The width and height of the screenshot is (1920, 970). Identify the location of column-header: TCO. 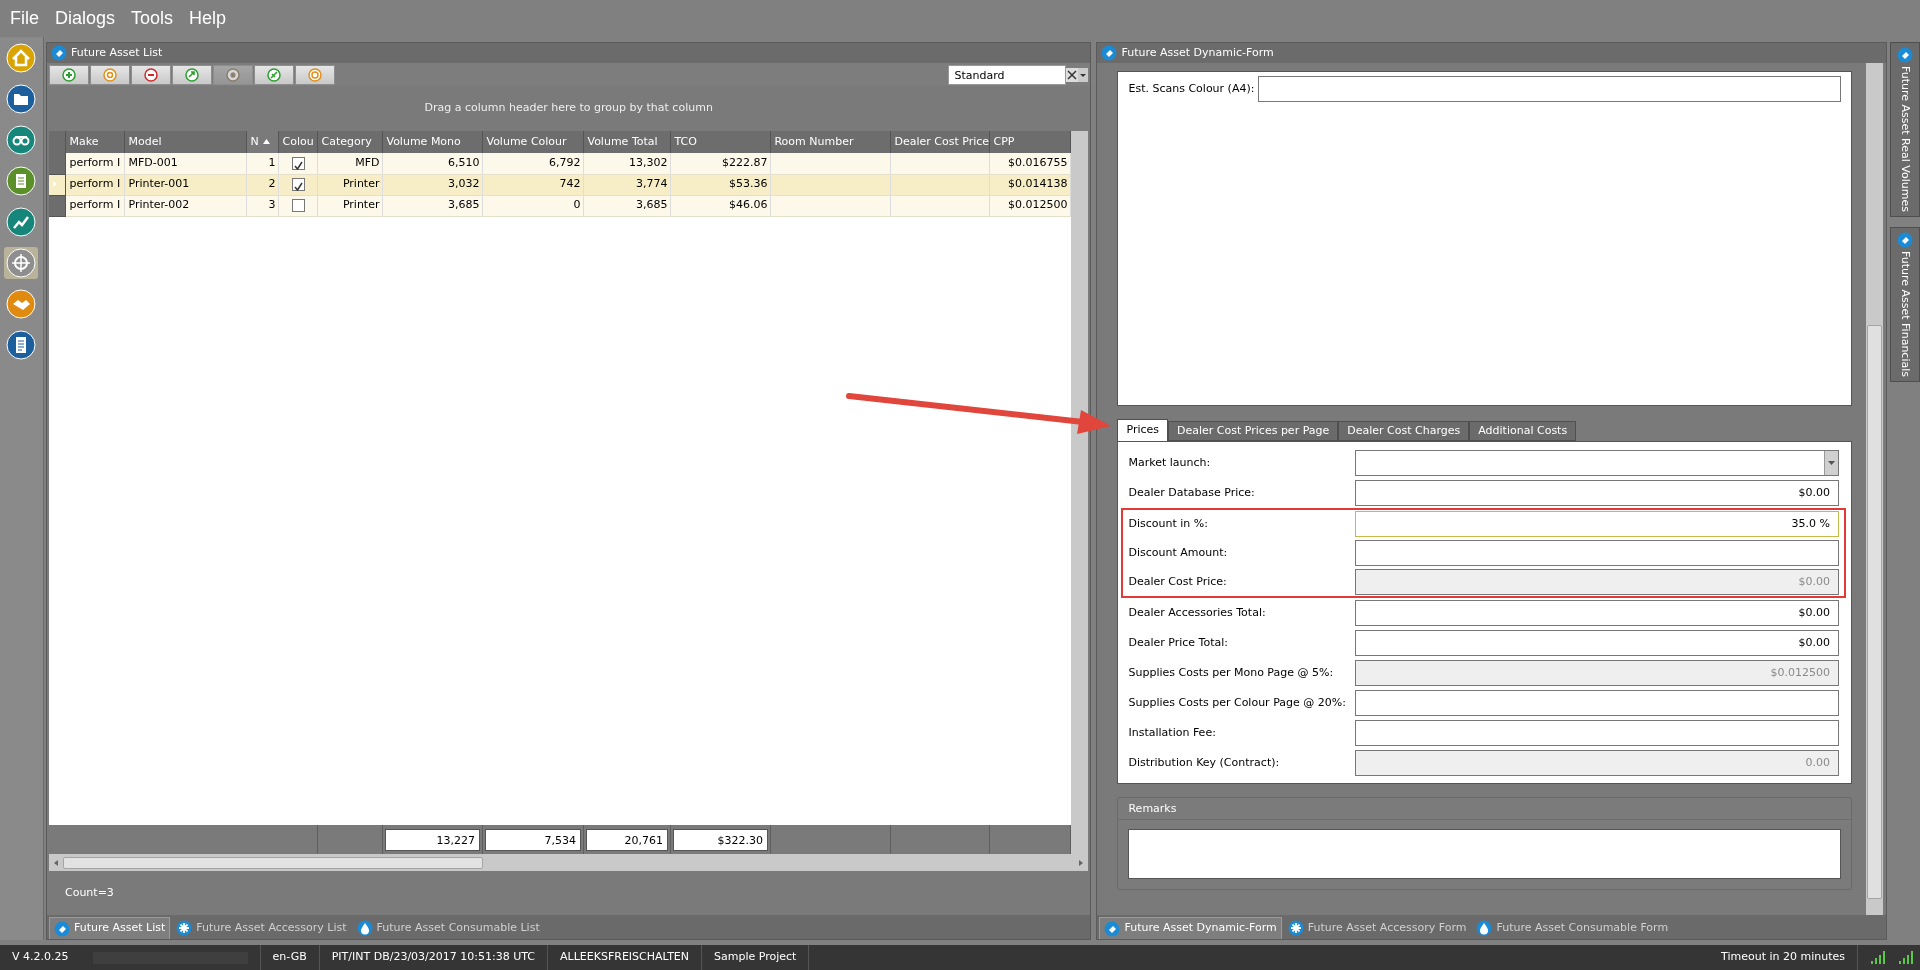
(720, 142).